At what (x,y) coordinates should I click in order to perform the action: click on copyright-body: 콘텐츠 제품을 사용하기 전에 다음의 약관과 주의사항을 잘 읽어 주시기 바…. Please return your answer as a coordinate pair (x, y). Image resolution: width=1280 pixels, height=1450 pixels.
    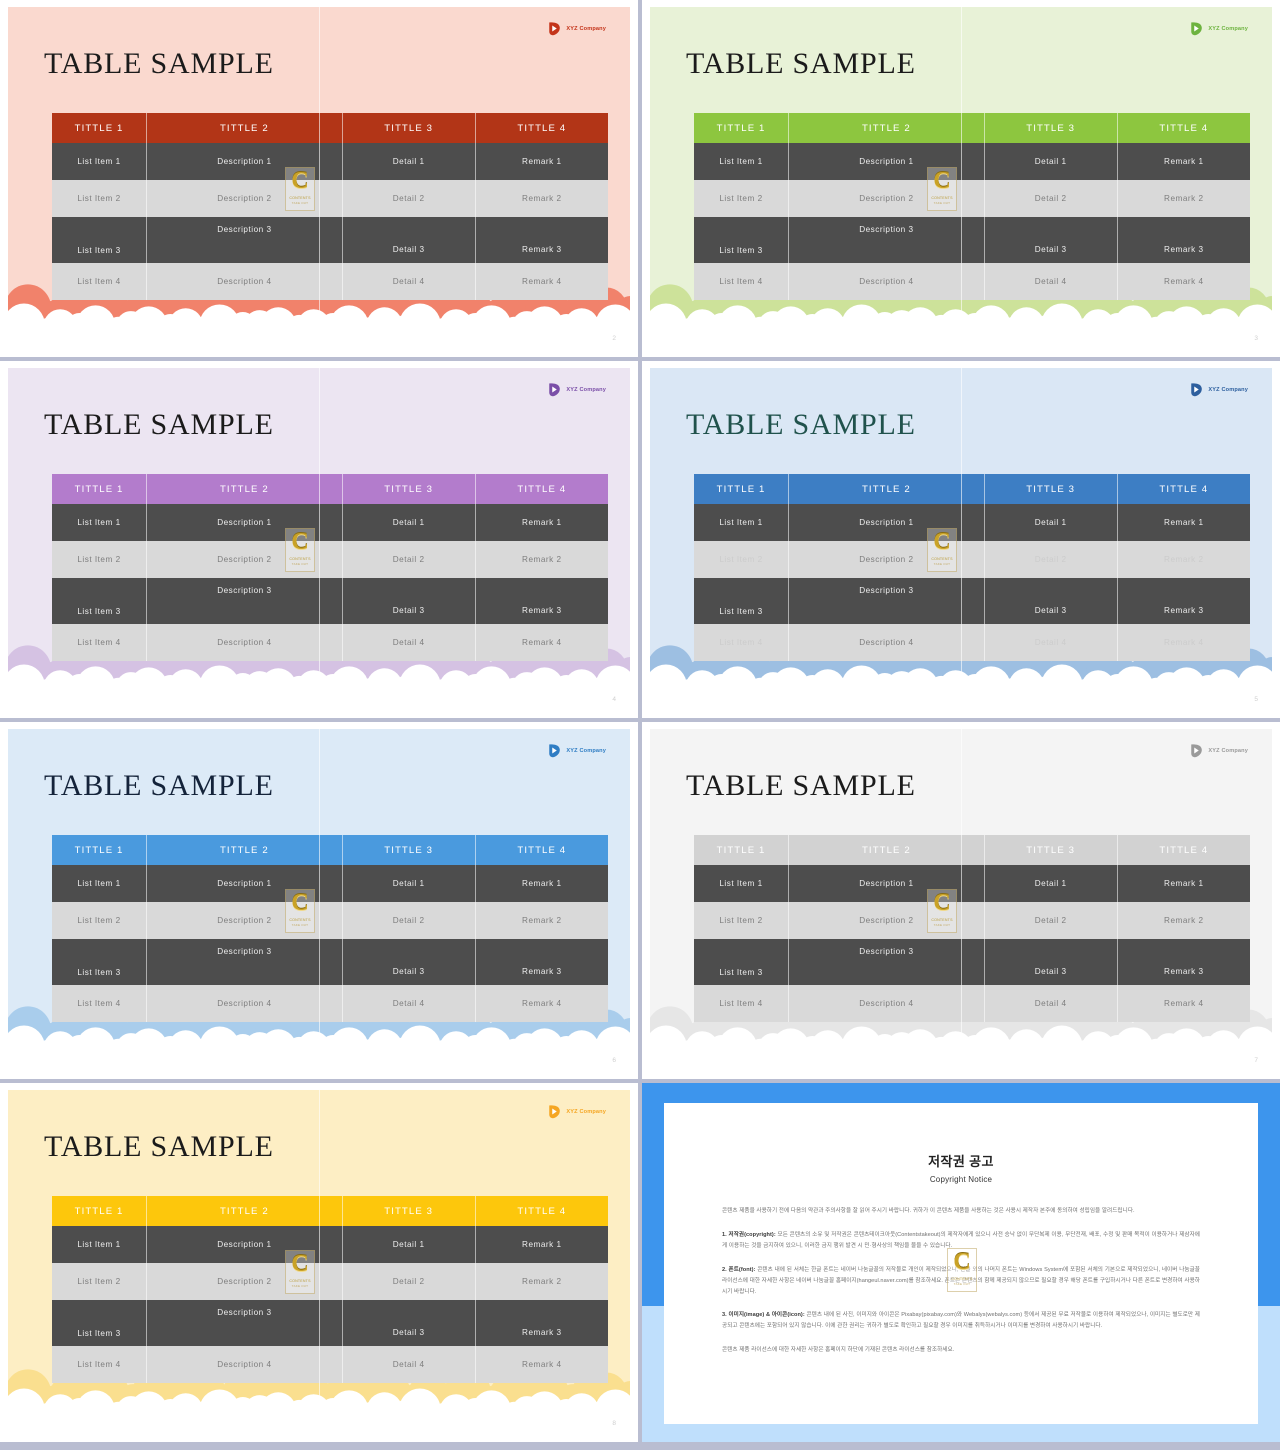
    Looking at the image, I should click on (961, 1281).